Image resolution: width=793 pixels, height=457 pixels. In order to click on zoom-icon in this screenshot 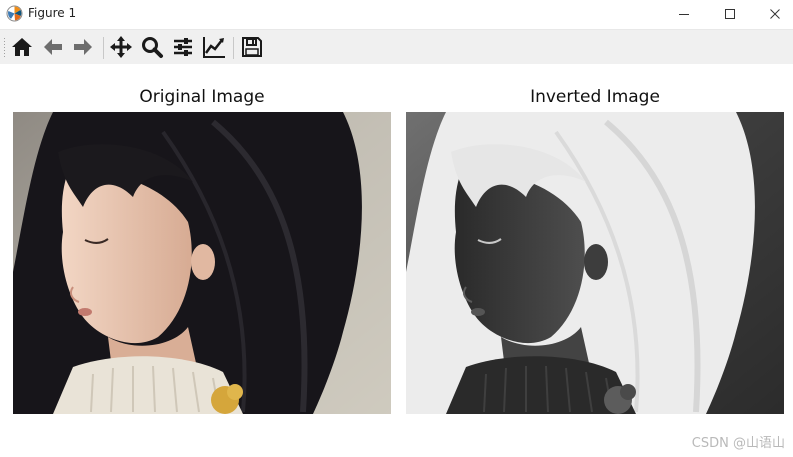, I will do `click(152, 47)`.